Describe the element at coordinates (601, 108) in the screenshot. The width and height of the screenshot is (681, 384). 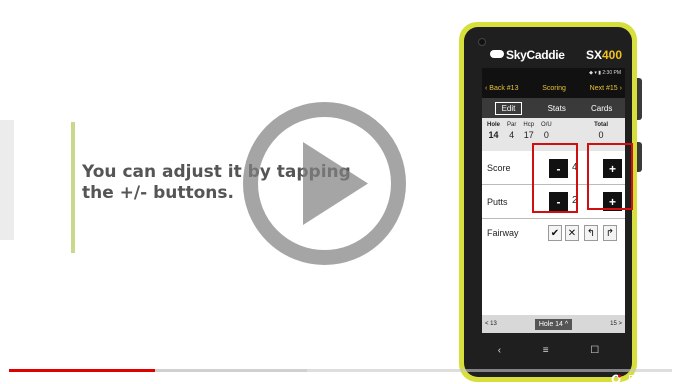
I see `tab-cards: Cards` at that location.